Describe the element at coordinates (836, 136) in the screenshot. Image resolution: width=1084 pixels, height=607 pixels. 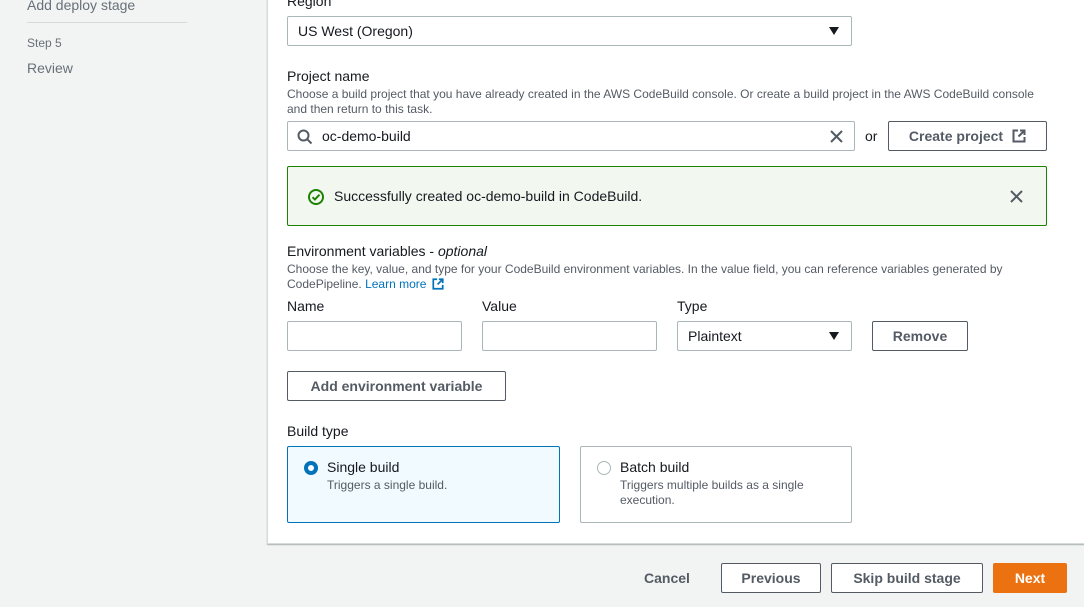
I see `clear-icon` at that location.